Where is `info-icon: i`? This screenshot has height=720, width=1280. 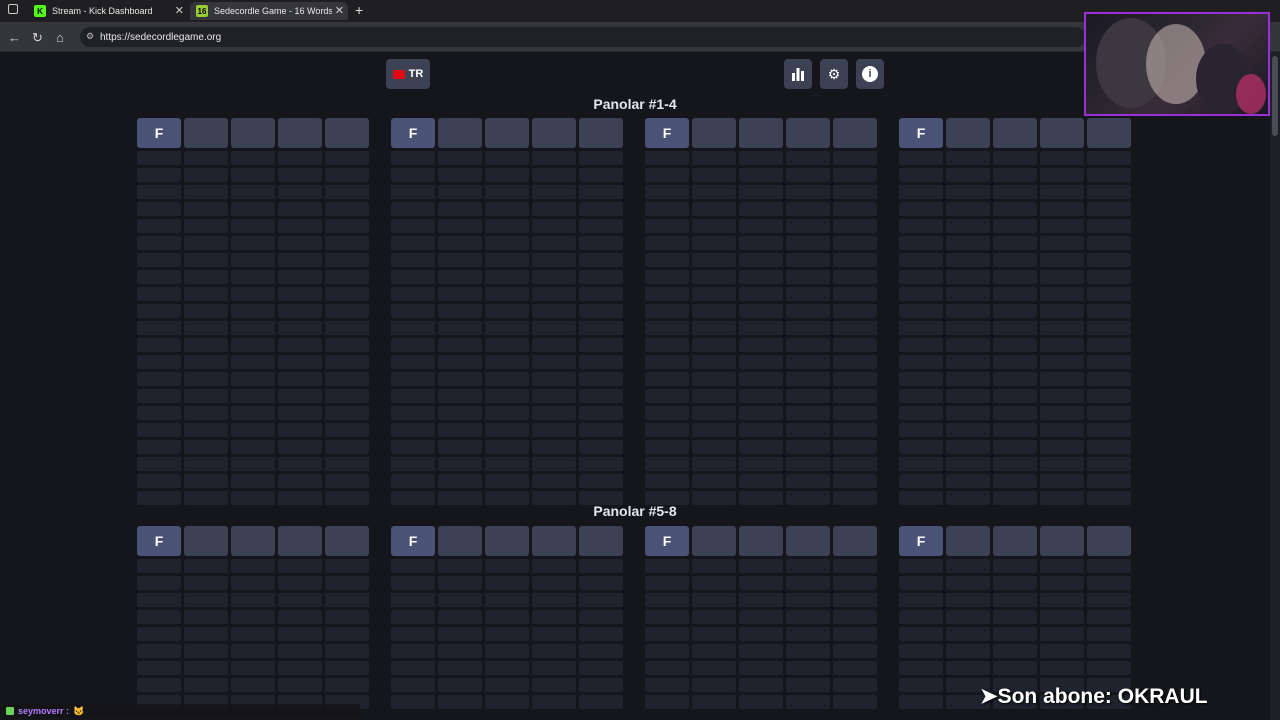
info-icon: i is located at coordinates (870, 74).